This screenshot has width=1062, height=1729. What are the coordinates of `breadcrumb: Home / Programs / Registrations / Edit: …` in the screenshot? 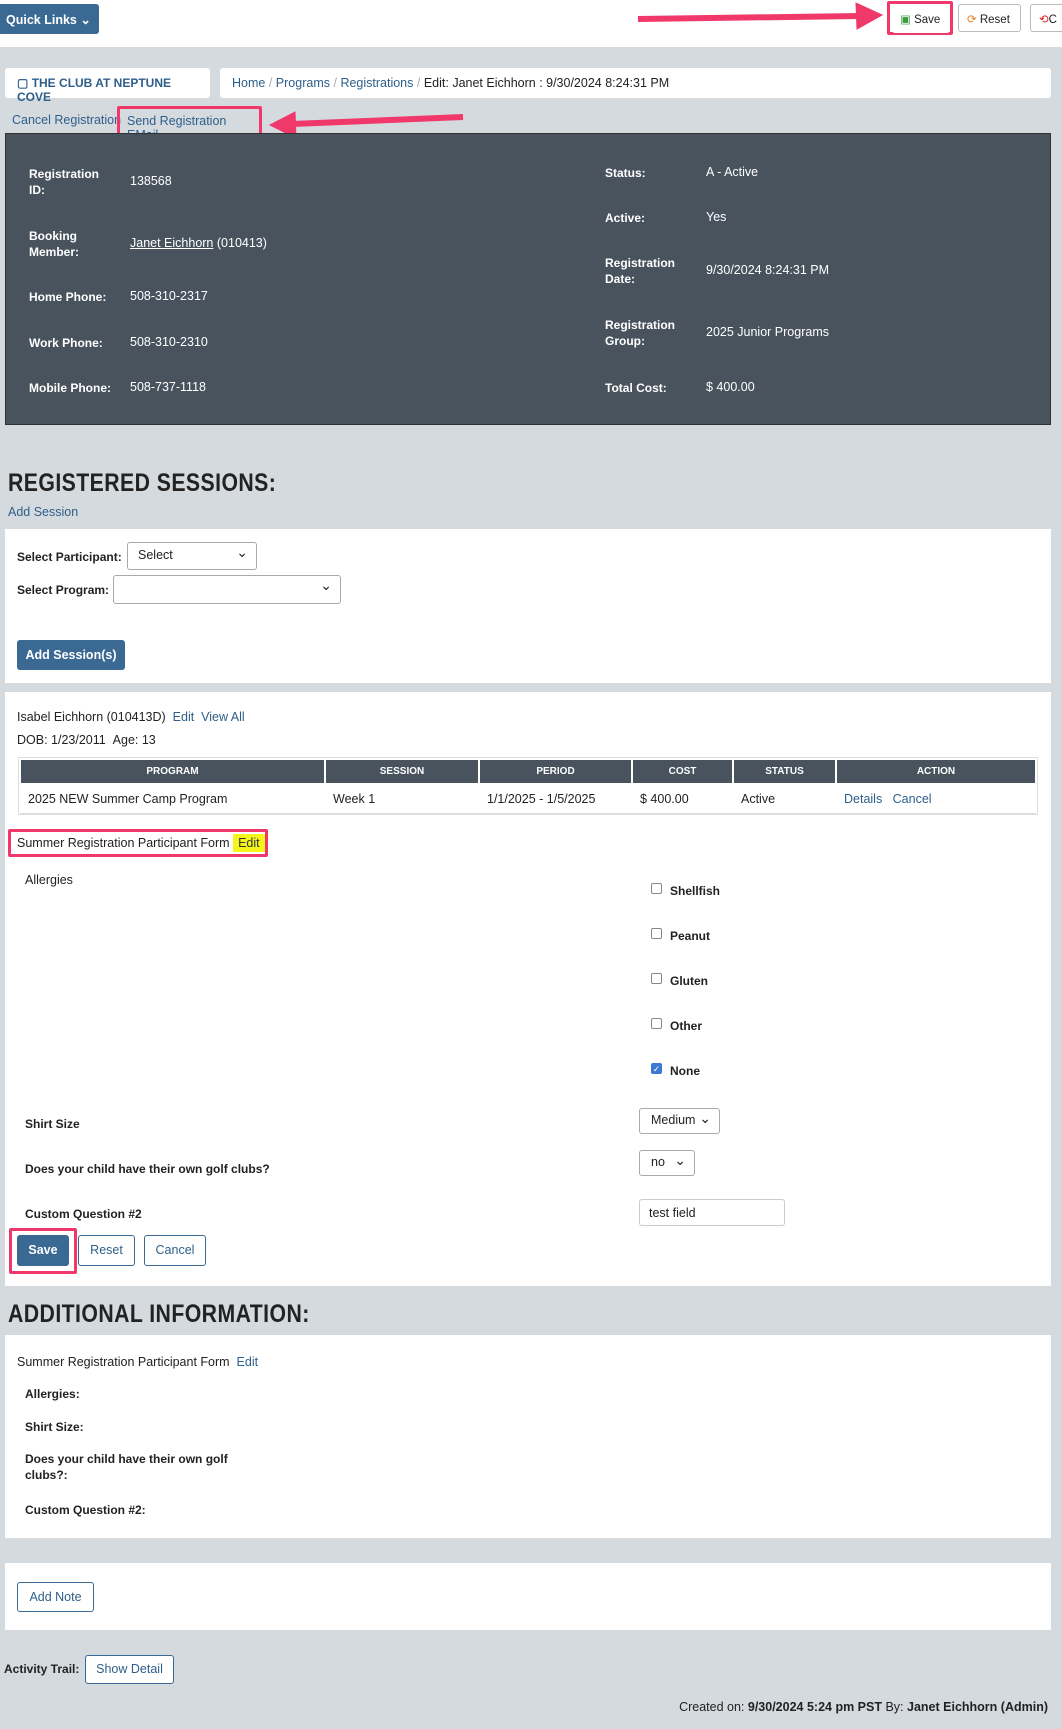 It's located at (635, 83).